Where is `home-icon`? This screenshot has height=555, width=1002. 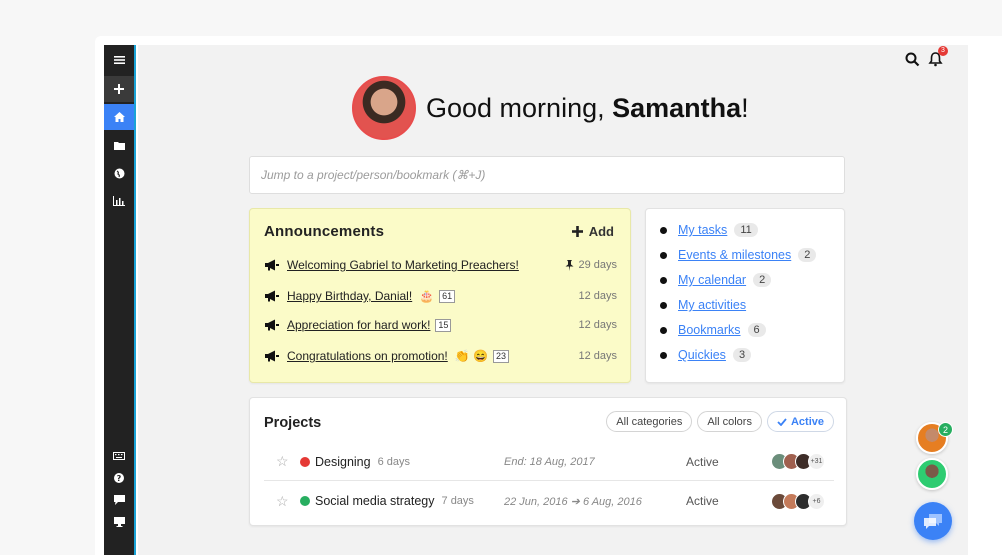 home-icon is located at coordinates (119, 117).